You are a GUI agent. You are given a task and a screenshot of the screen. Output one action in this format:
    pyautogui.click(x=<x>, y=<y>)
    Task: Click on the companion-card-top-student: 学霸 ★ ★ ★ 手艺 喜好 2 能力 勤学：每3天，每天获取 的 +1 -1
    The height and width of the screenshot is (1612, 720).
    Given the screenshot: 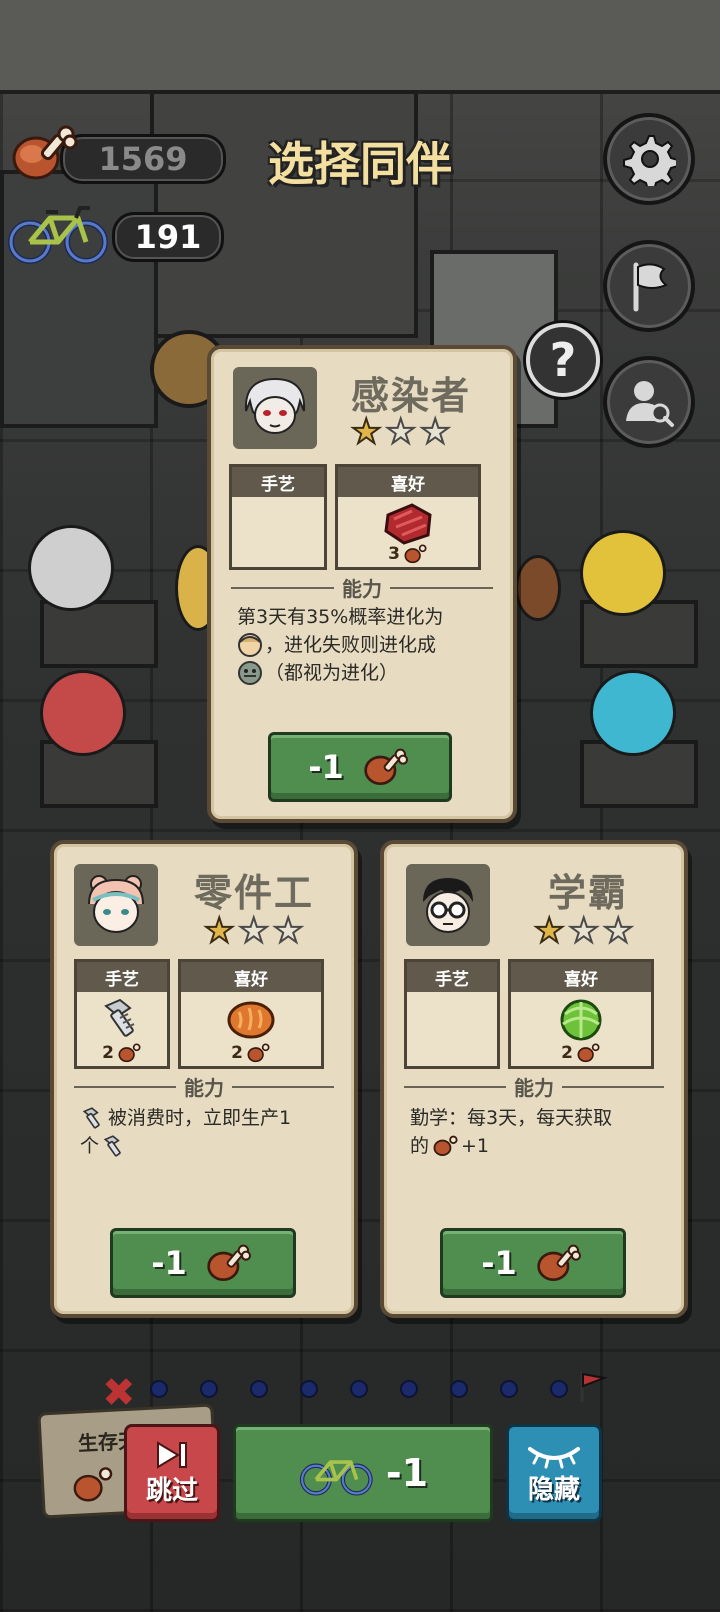 What is the action you would take?
    pyautogui.click(x=534, y=1079)
    